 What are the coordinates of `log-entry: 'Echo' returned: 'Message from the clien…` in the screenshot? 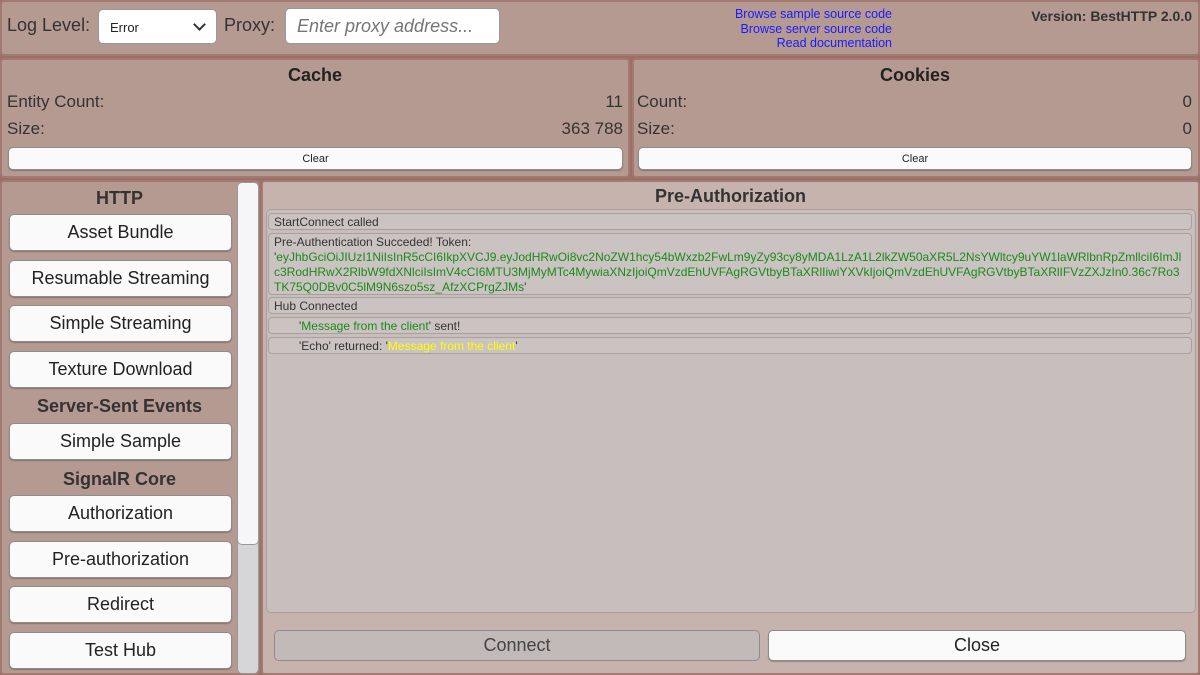 It's located at (730, 345).